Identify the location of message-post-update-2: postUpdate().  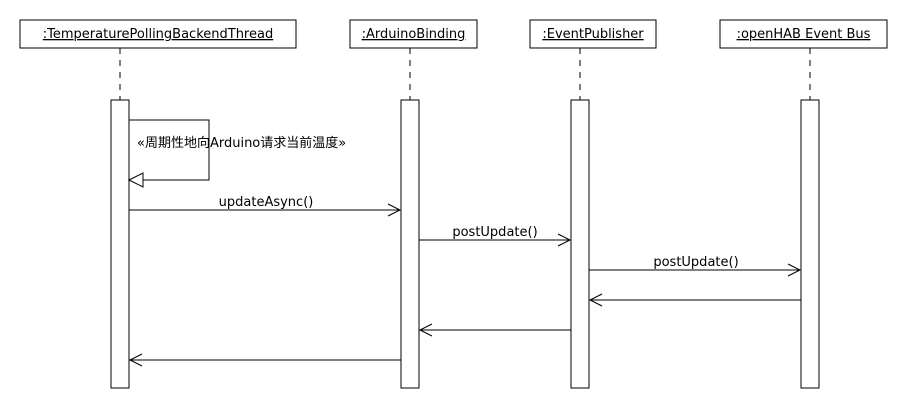
(695, 266).